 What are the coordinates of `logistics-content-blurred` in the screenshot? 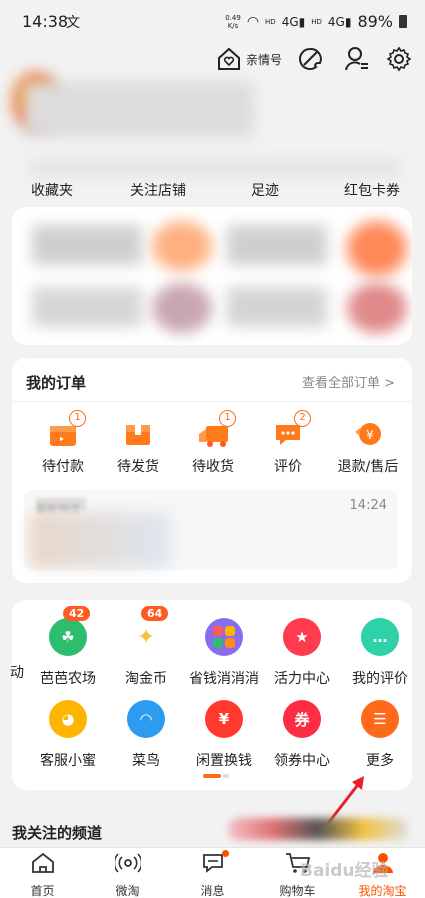 It's located at (100, 540).